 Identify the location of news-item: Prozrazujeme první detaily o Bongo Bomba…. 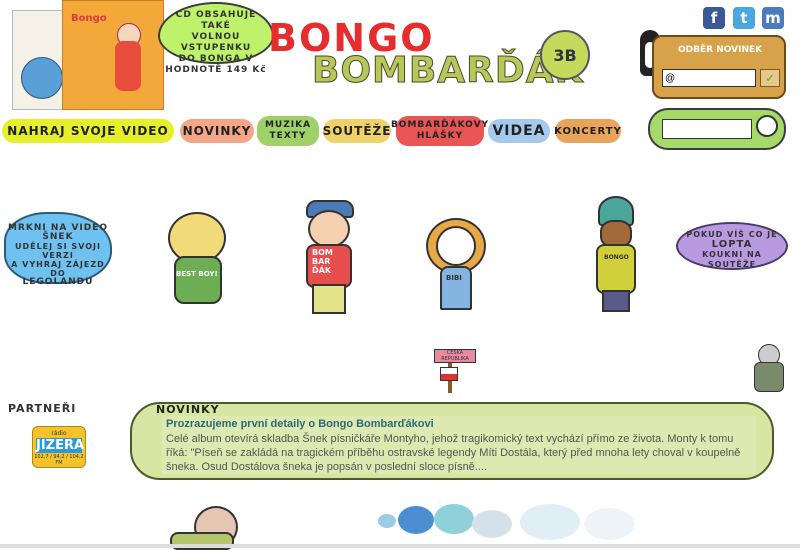
(459, 445).